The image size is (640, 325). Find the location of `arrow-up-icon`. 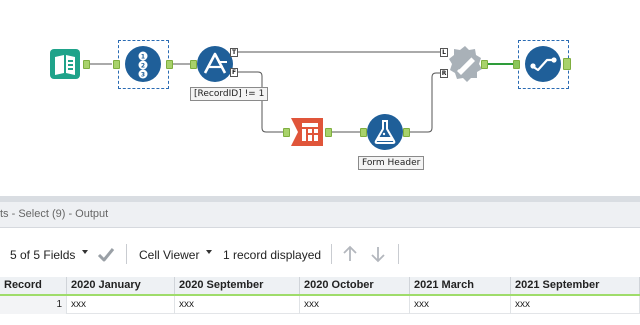

arrow-up-icon is located at coordinates (350, 254).